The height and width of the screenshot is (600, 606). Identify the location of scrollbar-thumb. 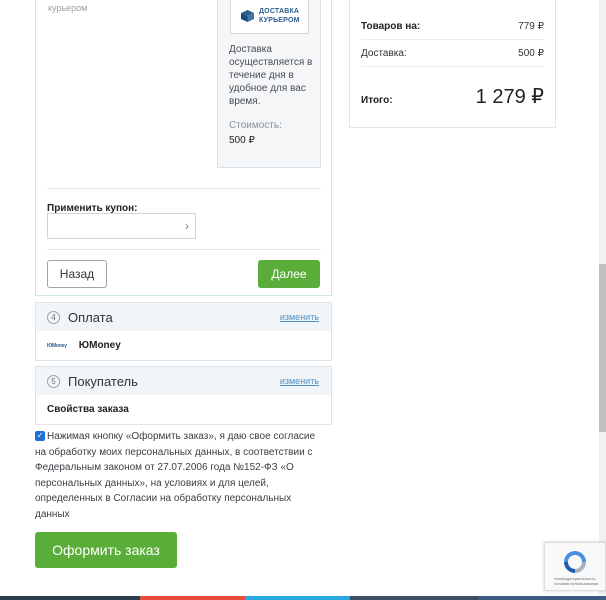
(602, 348).